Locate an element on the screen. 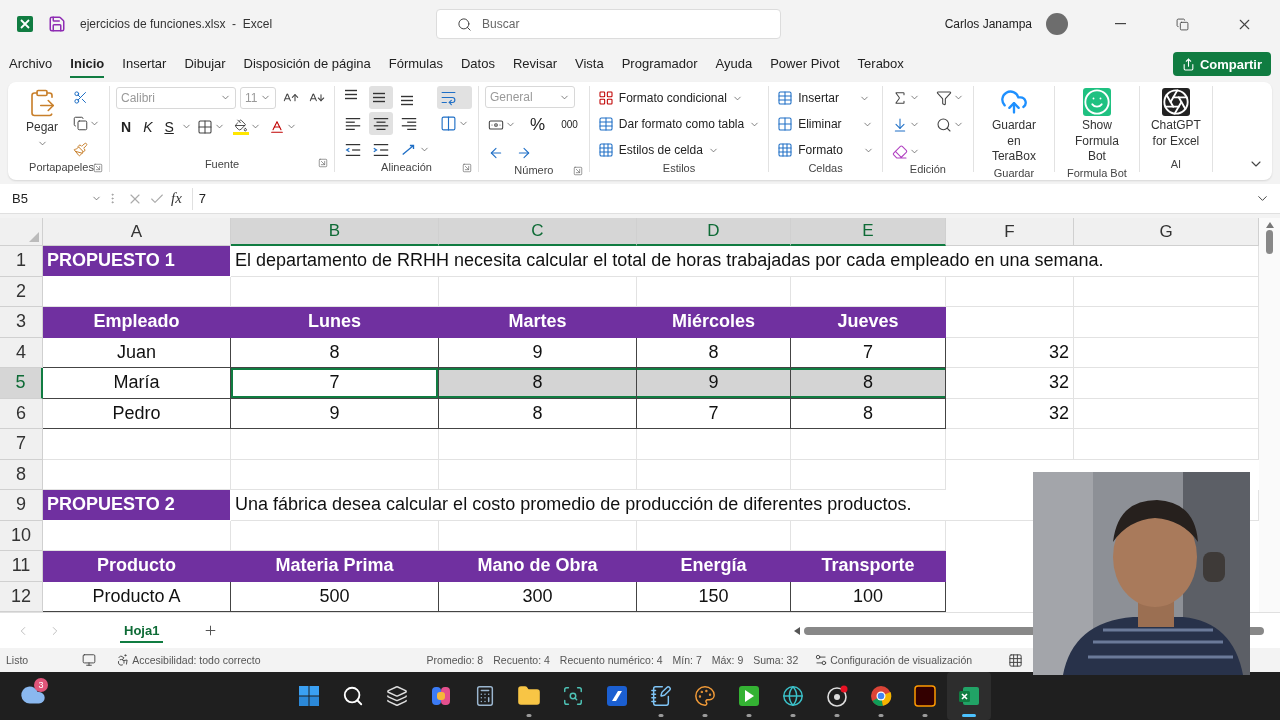 This screenshot has height=720, width=1280. menu-tab: Insertar is located at coordinates (144, 64).